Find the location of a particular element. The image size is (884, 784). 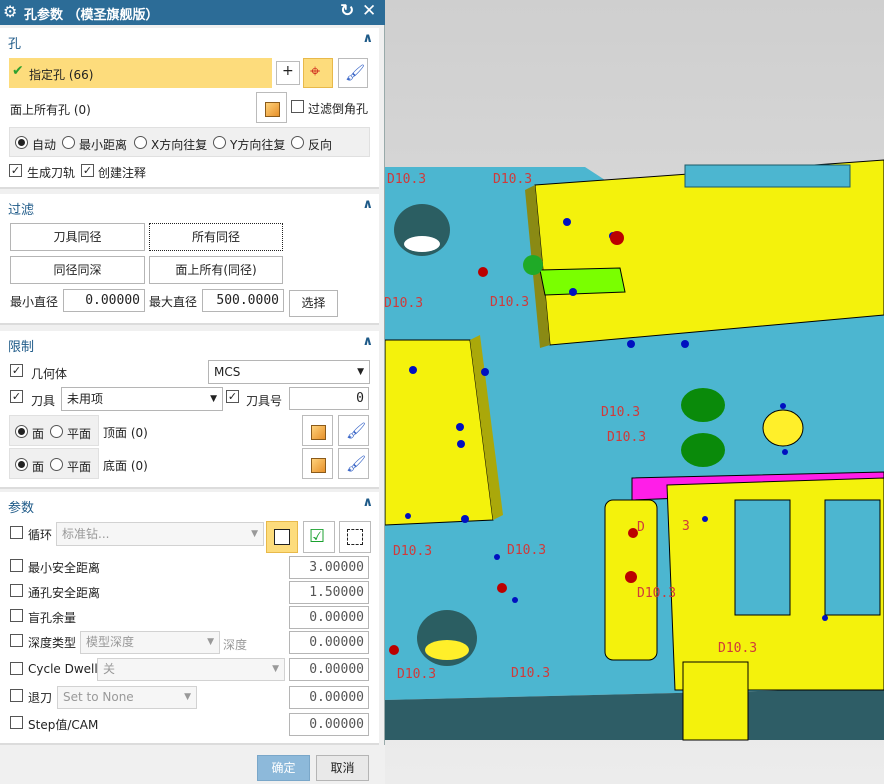

point-select-button: ⌖ is located at coordinates (318, 73).